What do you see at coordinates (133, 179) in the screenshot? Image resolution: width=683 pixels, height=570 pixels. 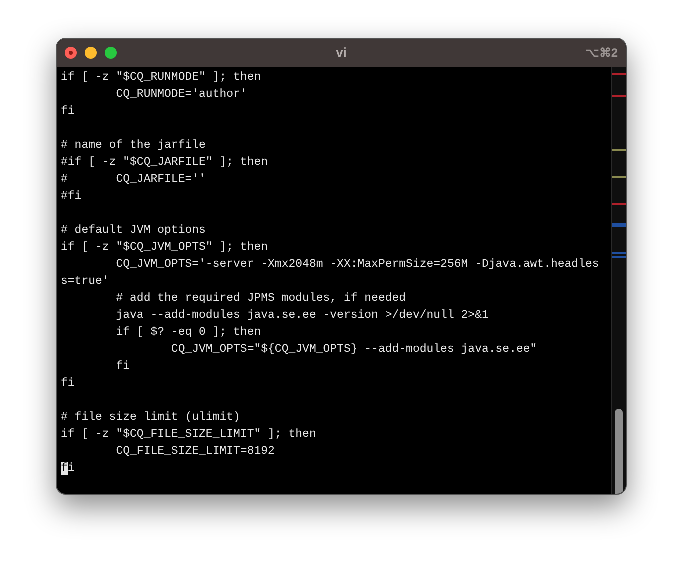 I see `code-line: # CQ_JARFILE=''` at bounding box center [133, 179].